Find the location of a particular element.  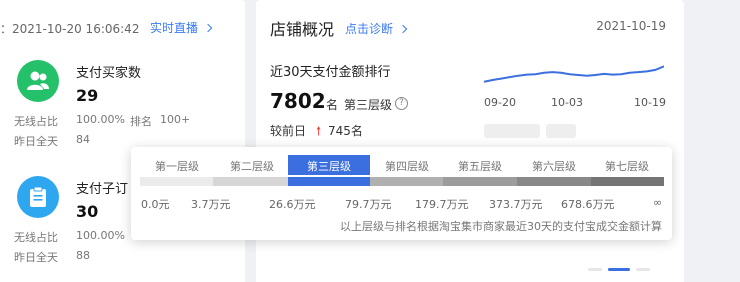

live-link-label: 实时直播 is located at coordinates (174, 28).